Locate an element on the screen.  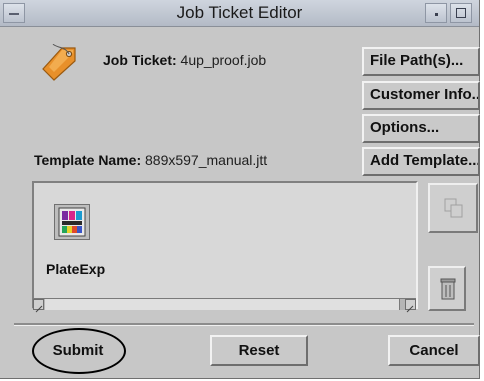
template-name-value: 889x597_manual.jtt is located at coordinates (206, 160).